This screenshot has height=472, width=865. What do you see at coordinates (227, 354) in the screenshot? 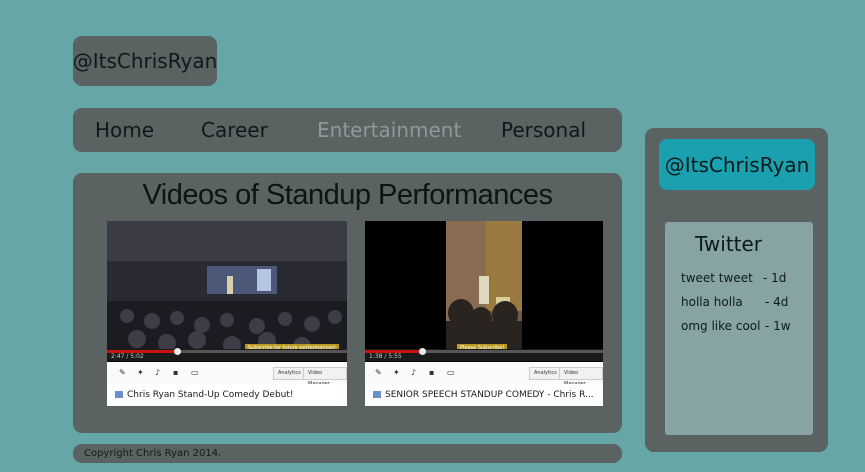
I see `video-controls-1: 2:47 / 5:02` at bounding box center [227, 354].